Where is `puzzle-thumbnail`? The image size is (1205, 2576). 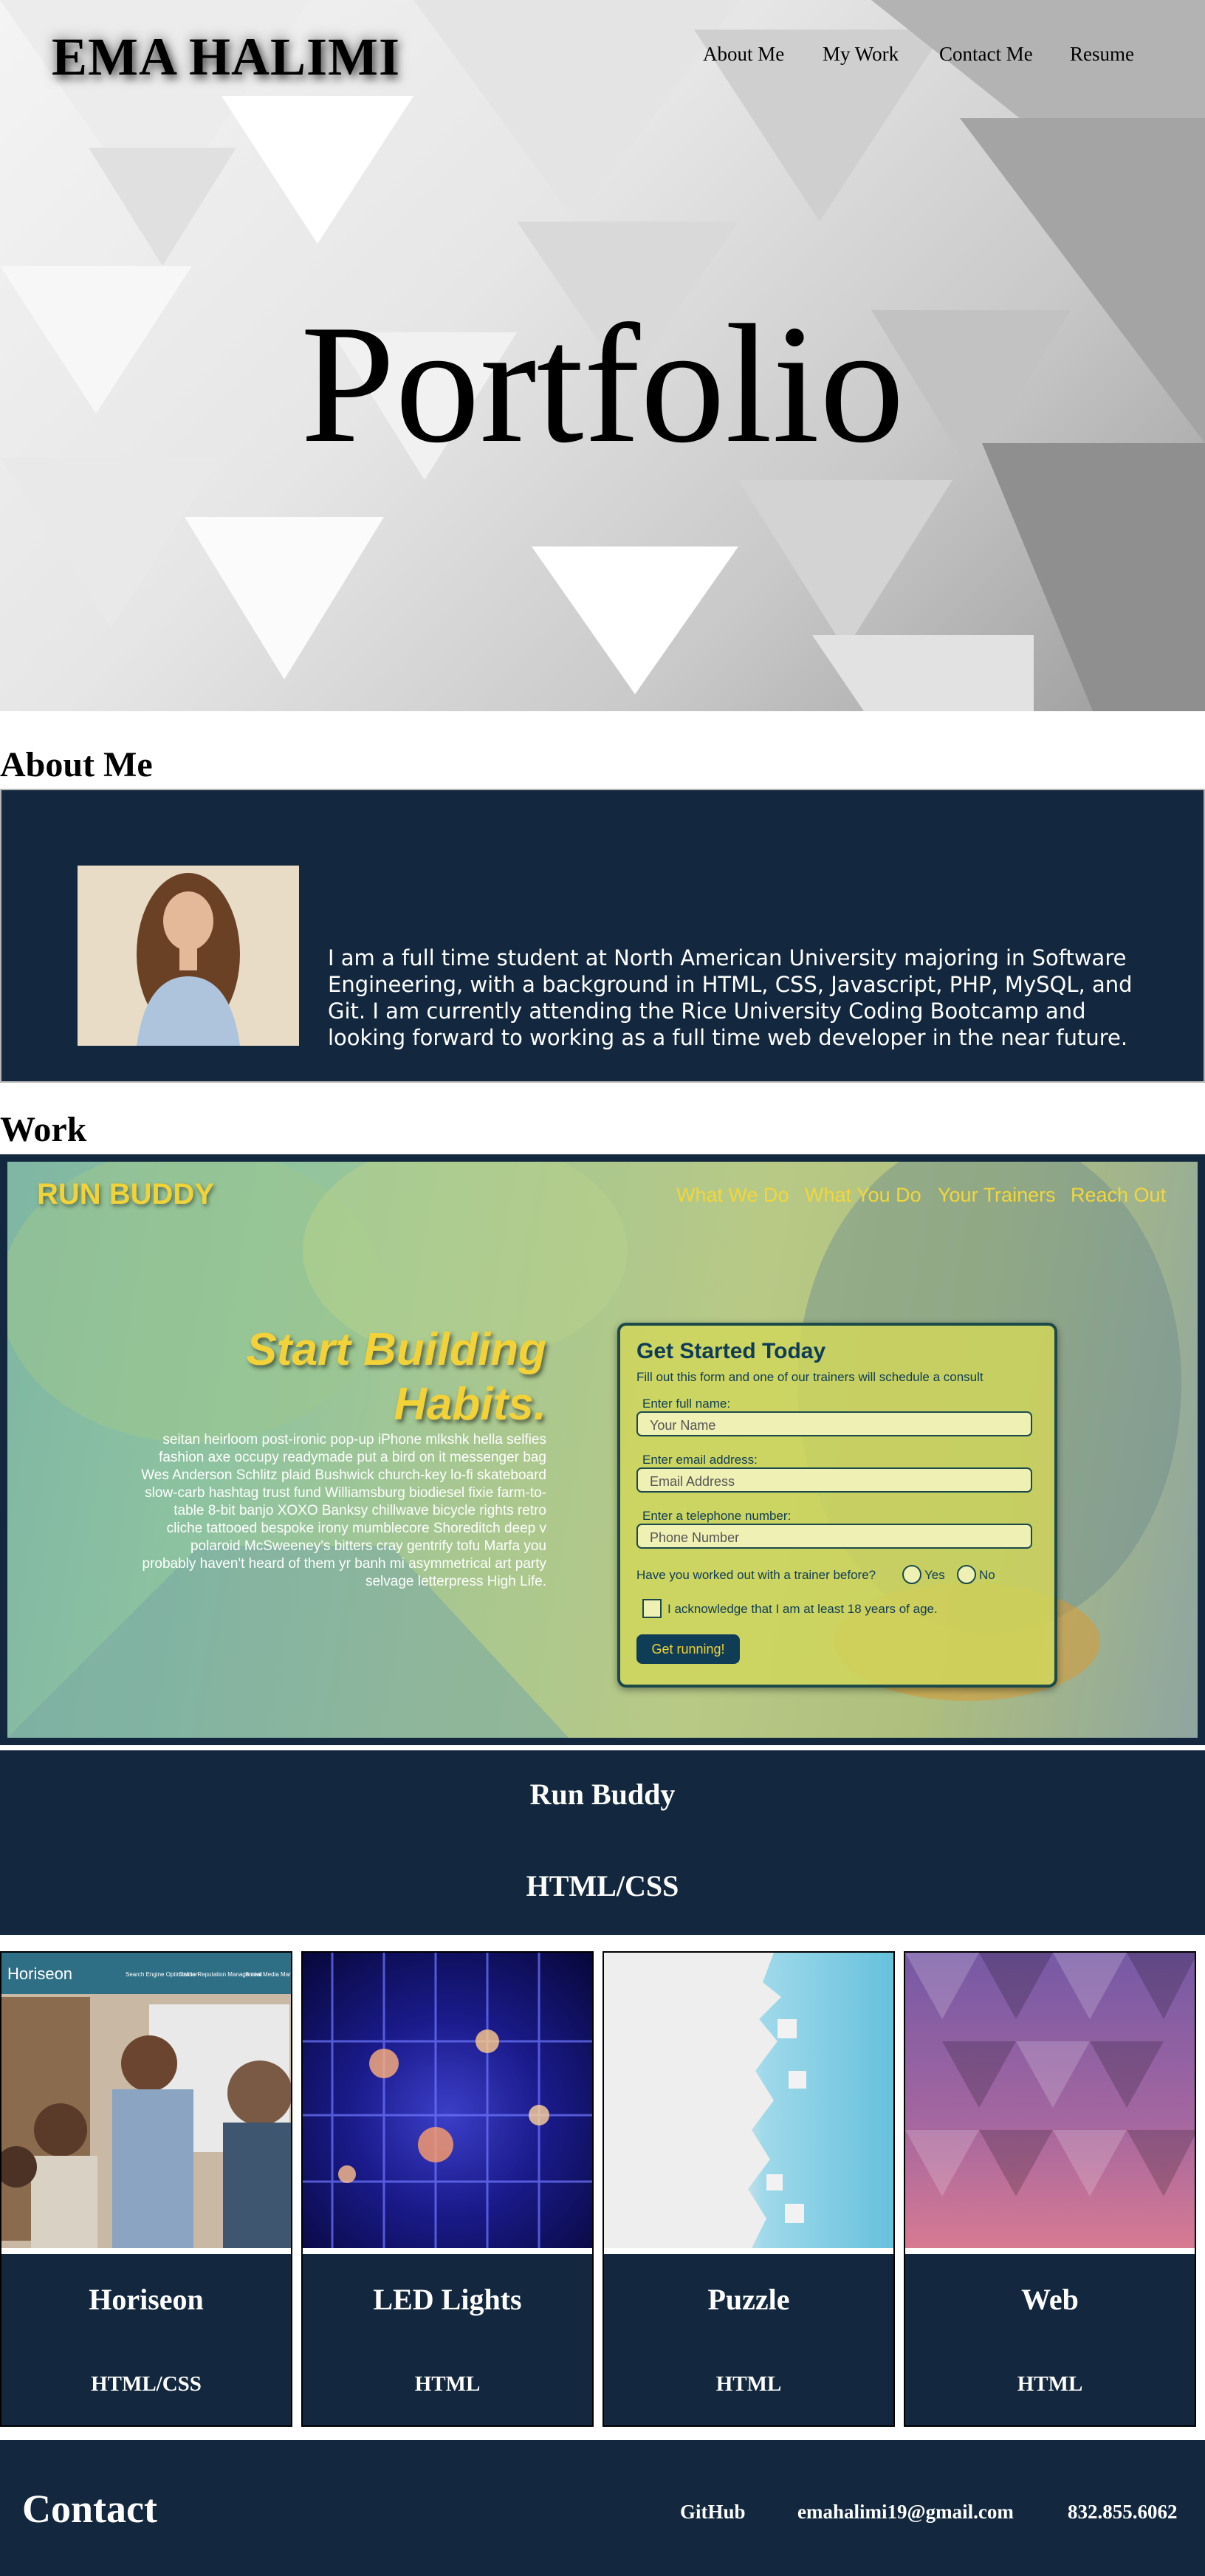 puzzle-thumbnail is located at coordinates (749, 2103).